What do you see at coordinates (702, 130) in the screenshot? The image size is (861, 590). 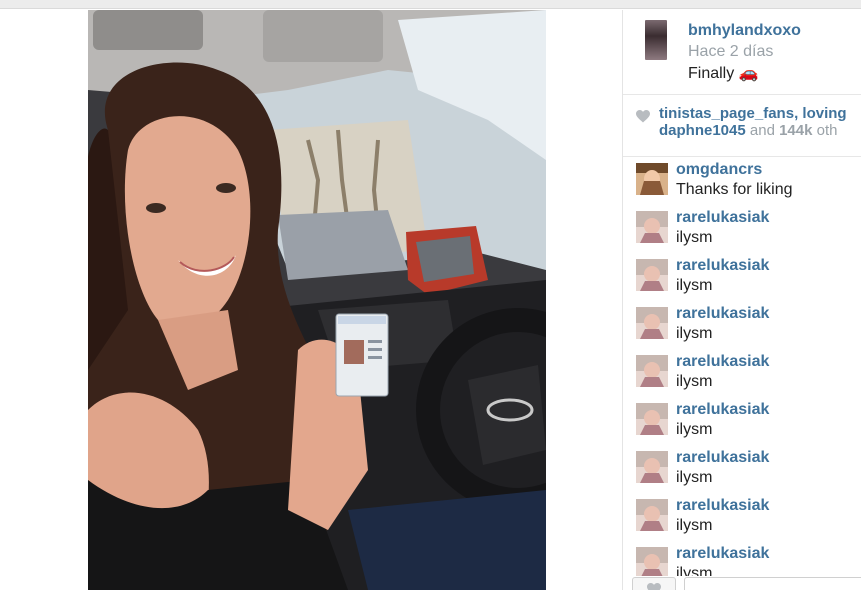 I see `liker-link: daphne1045` at bounding box center [702, 130].